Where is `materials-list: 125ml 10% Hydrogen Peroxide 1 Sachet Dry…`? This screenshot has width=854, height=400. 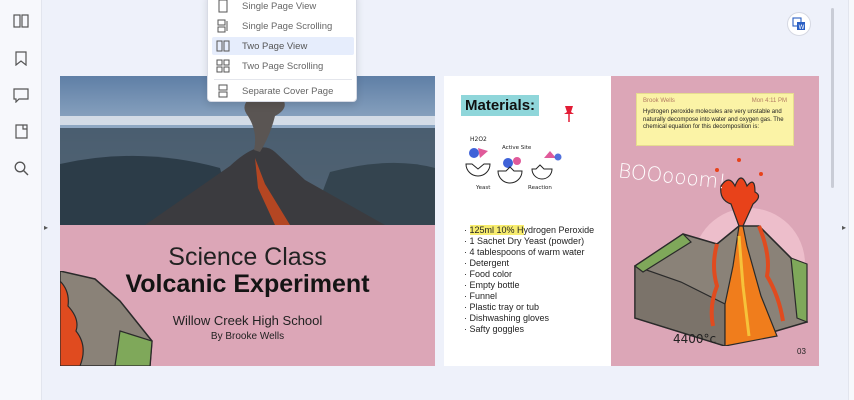 materials-list: 125ml 10% Hydrogen Peroxide 1 Sachet Dry… is located at coordinates (537, 280).